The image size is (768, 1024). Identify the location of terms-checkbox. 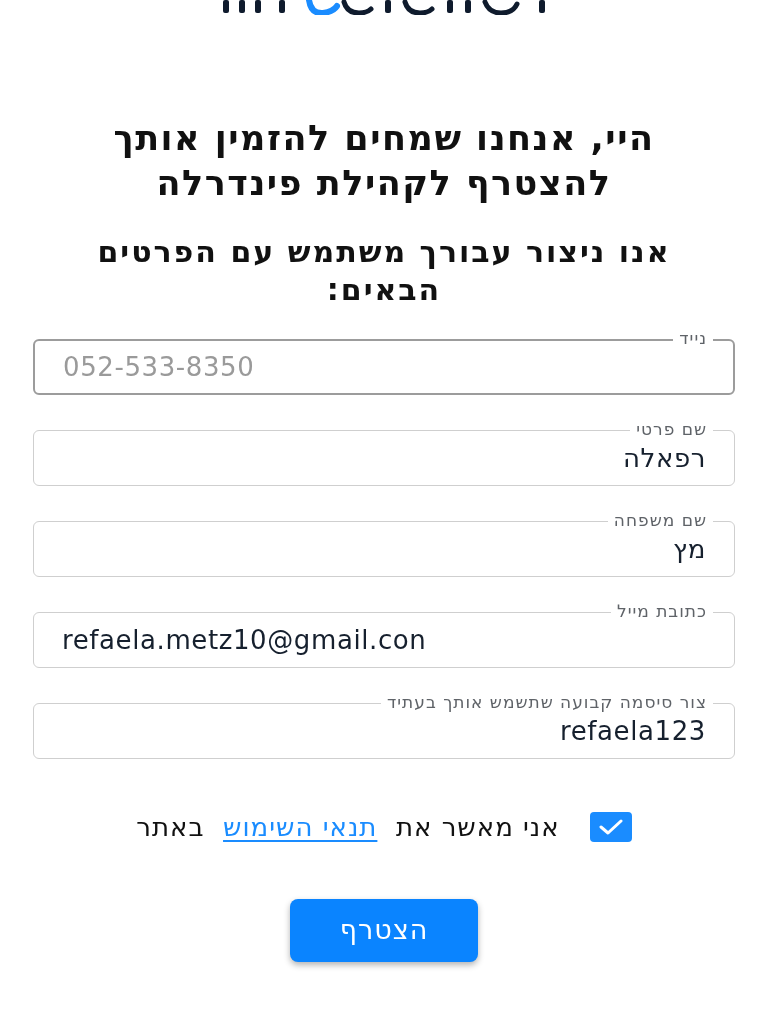
(610, 827).